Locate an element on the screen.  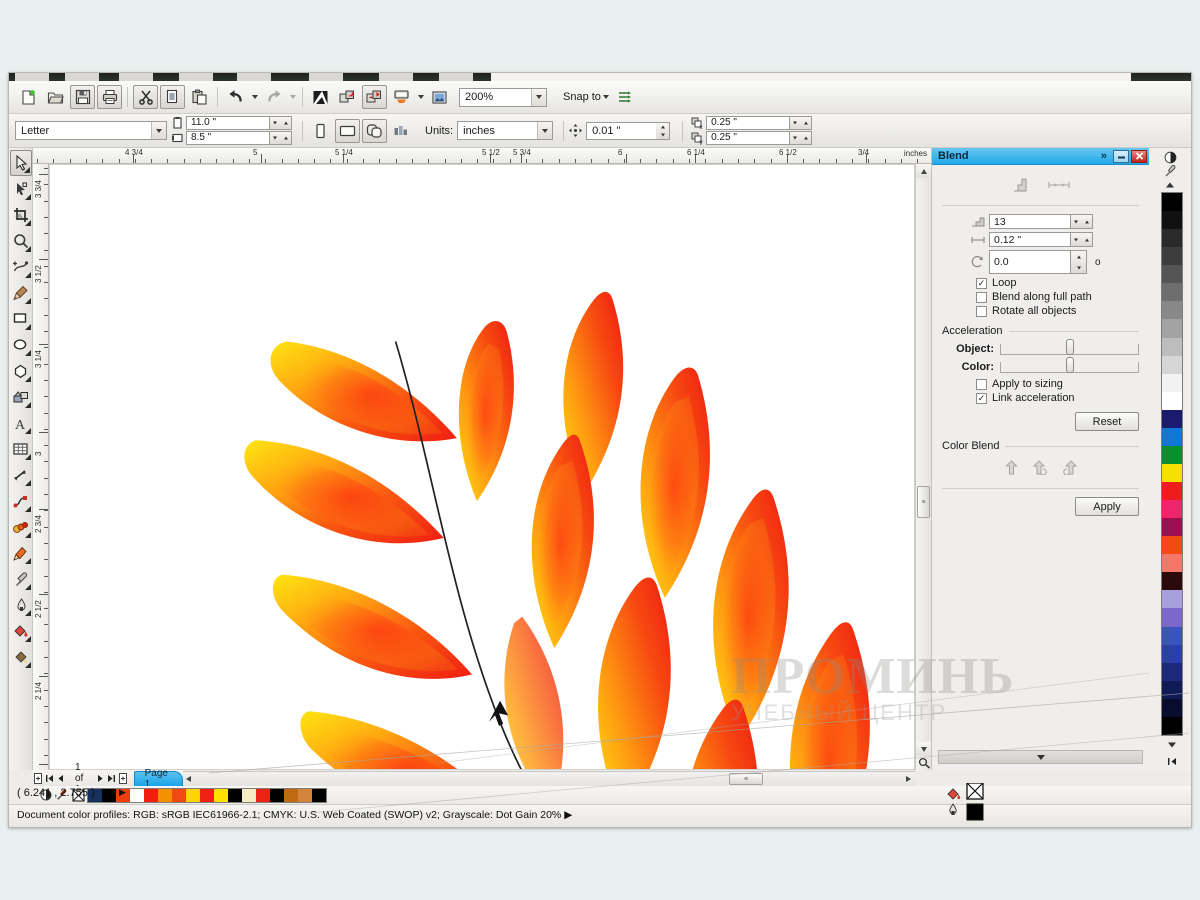
palette-scroll-down-button is located at coordinates (1172, 745).